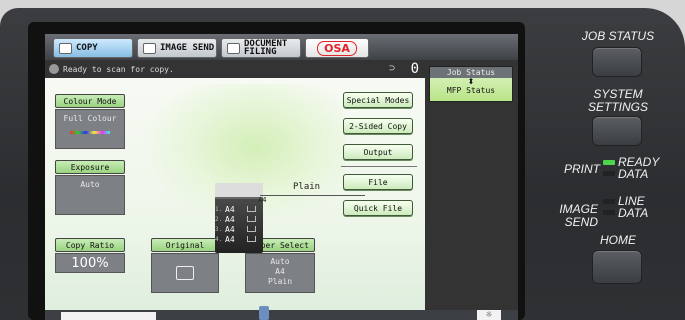 This screenshot has width=685, height=320. I want to click on job-status-key, so click(617, 62).